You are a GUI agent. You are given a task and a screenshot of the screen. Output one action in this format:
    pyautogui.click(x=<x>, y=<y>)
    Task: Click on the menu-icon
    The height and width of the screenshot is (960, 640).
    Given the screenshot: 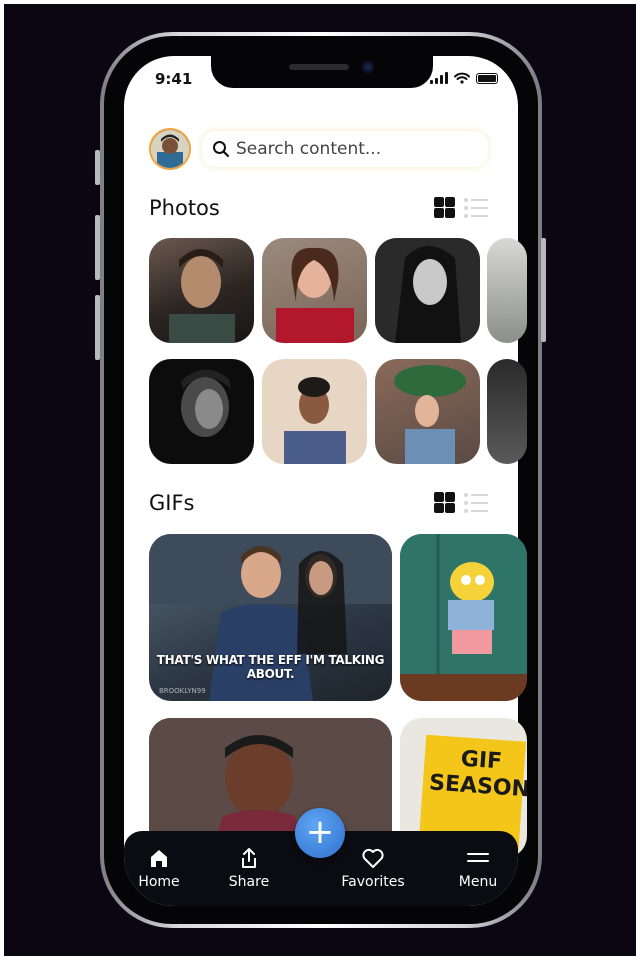 What is the action you would take?
    pyautogui.click(x=478, y=857)
    